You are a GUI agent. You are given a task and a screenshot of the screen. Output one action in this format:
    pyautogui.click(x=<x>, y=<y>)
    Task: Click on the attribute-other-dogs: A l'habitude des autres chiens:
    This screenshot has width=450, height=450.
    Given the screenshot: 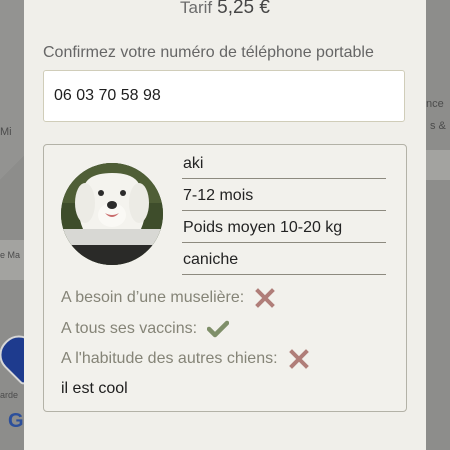 What is the action you would take?
    pyautogui.click(x=185, y=359)
    